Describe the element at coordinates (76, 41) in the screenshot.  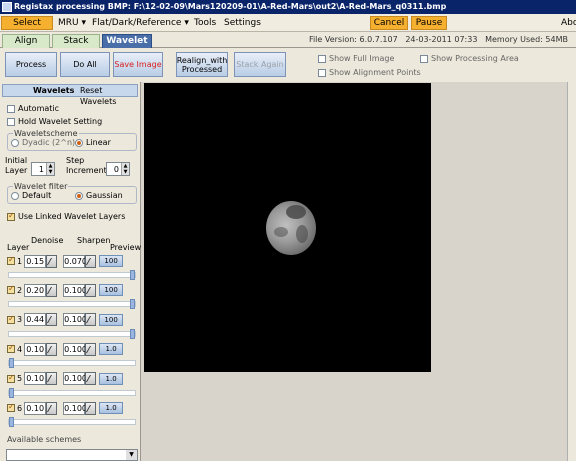
I see `tab-stack: Stack` at that location.